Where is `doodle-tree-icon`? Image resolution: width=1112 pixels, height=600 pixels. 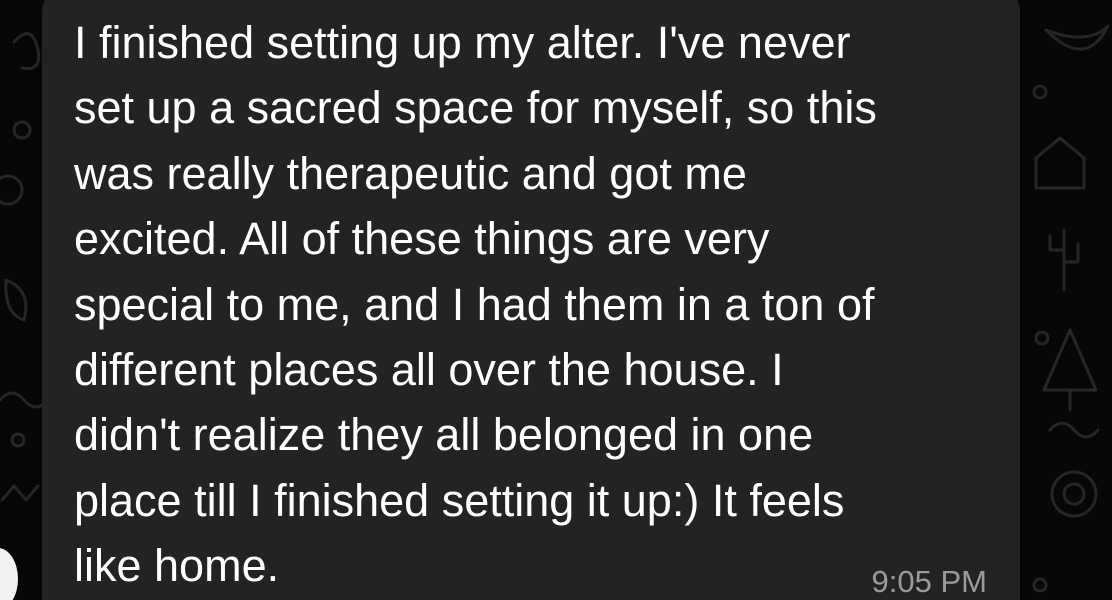
doodle-tree-icon is located at coordinates (1070, 370).